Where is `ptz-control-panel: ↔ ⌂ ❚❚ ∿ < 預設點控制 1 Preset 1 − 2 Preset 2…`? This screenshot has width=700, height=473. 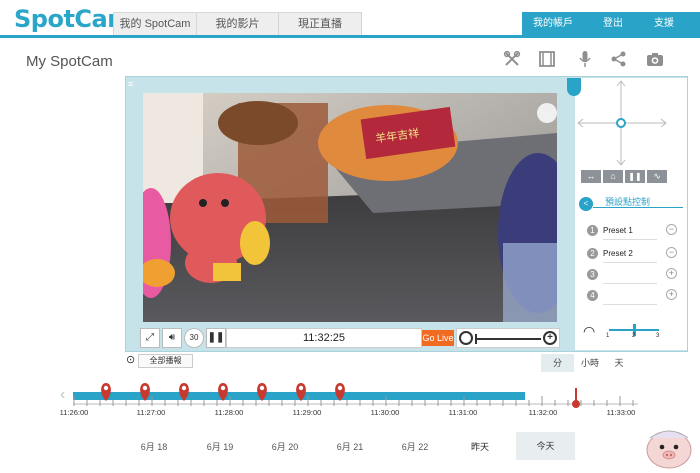 ptz-control-panel: ↔ ⌂ ❚❚ ∿ < 預設點控制 1 Preset 1 − 2 Preset 2… is located at coordinates (627, 214).